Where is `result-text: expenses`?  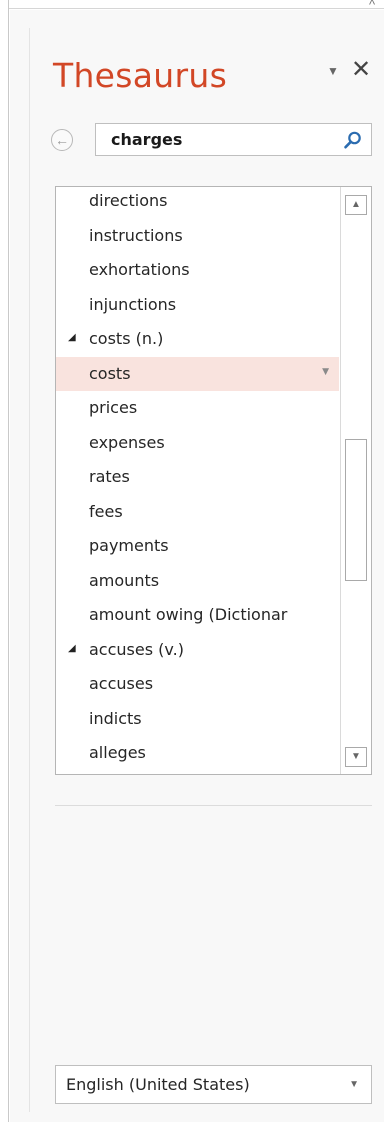
result-text: expenses is located at coordinates (127, 442).